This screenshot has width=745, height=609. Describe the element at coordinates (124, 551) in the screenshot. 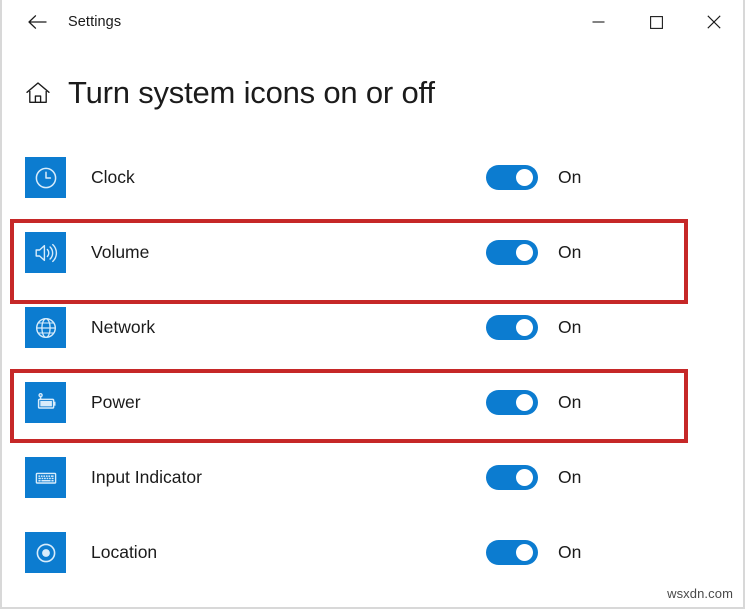

I see `row-label: Location` at that location.